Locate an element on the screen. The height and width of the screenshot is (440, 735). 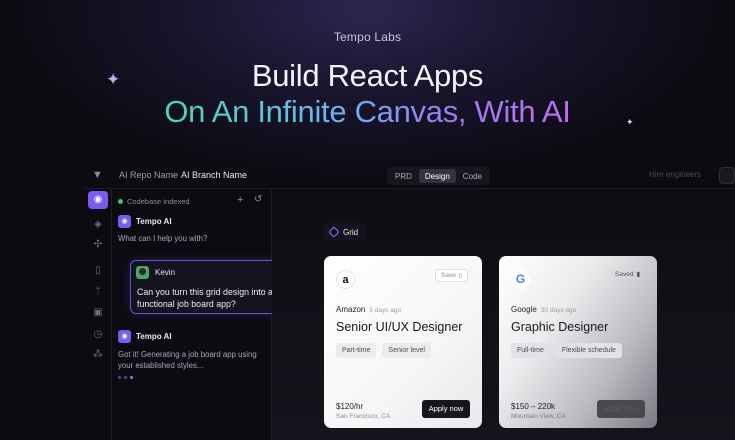
company-line: Amazon 5 days ago is located at coordinates (368, 309).